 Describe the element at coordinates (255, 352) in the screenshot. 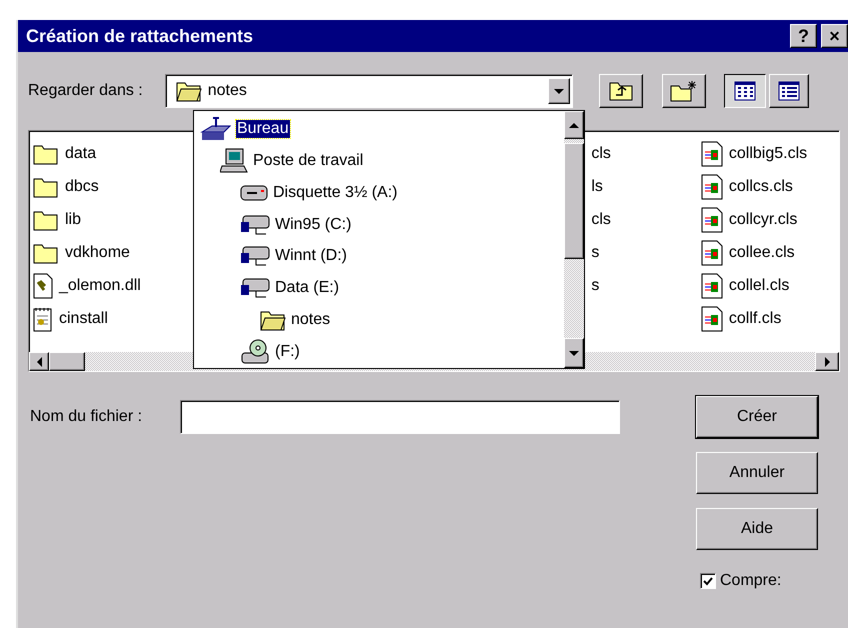

I see `cd-drive-icon` at that location.